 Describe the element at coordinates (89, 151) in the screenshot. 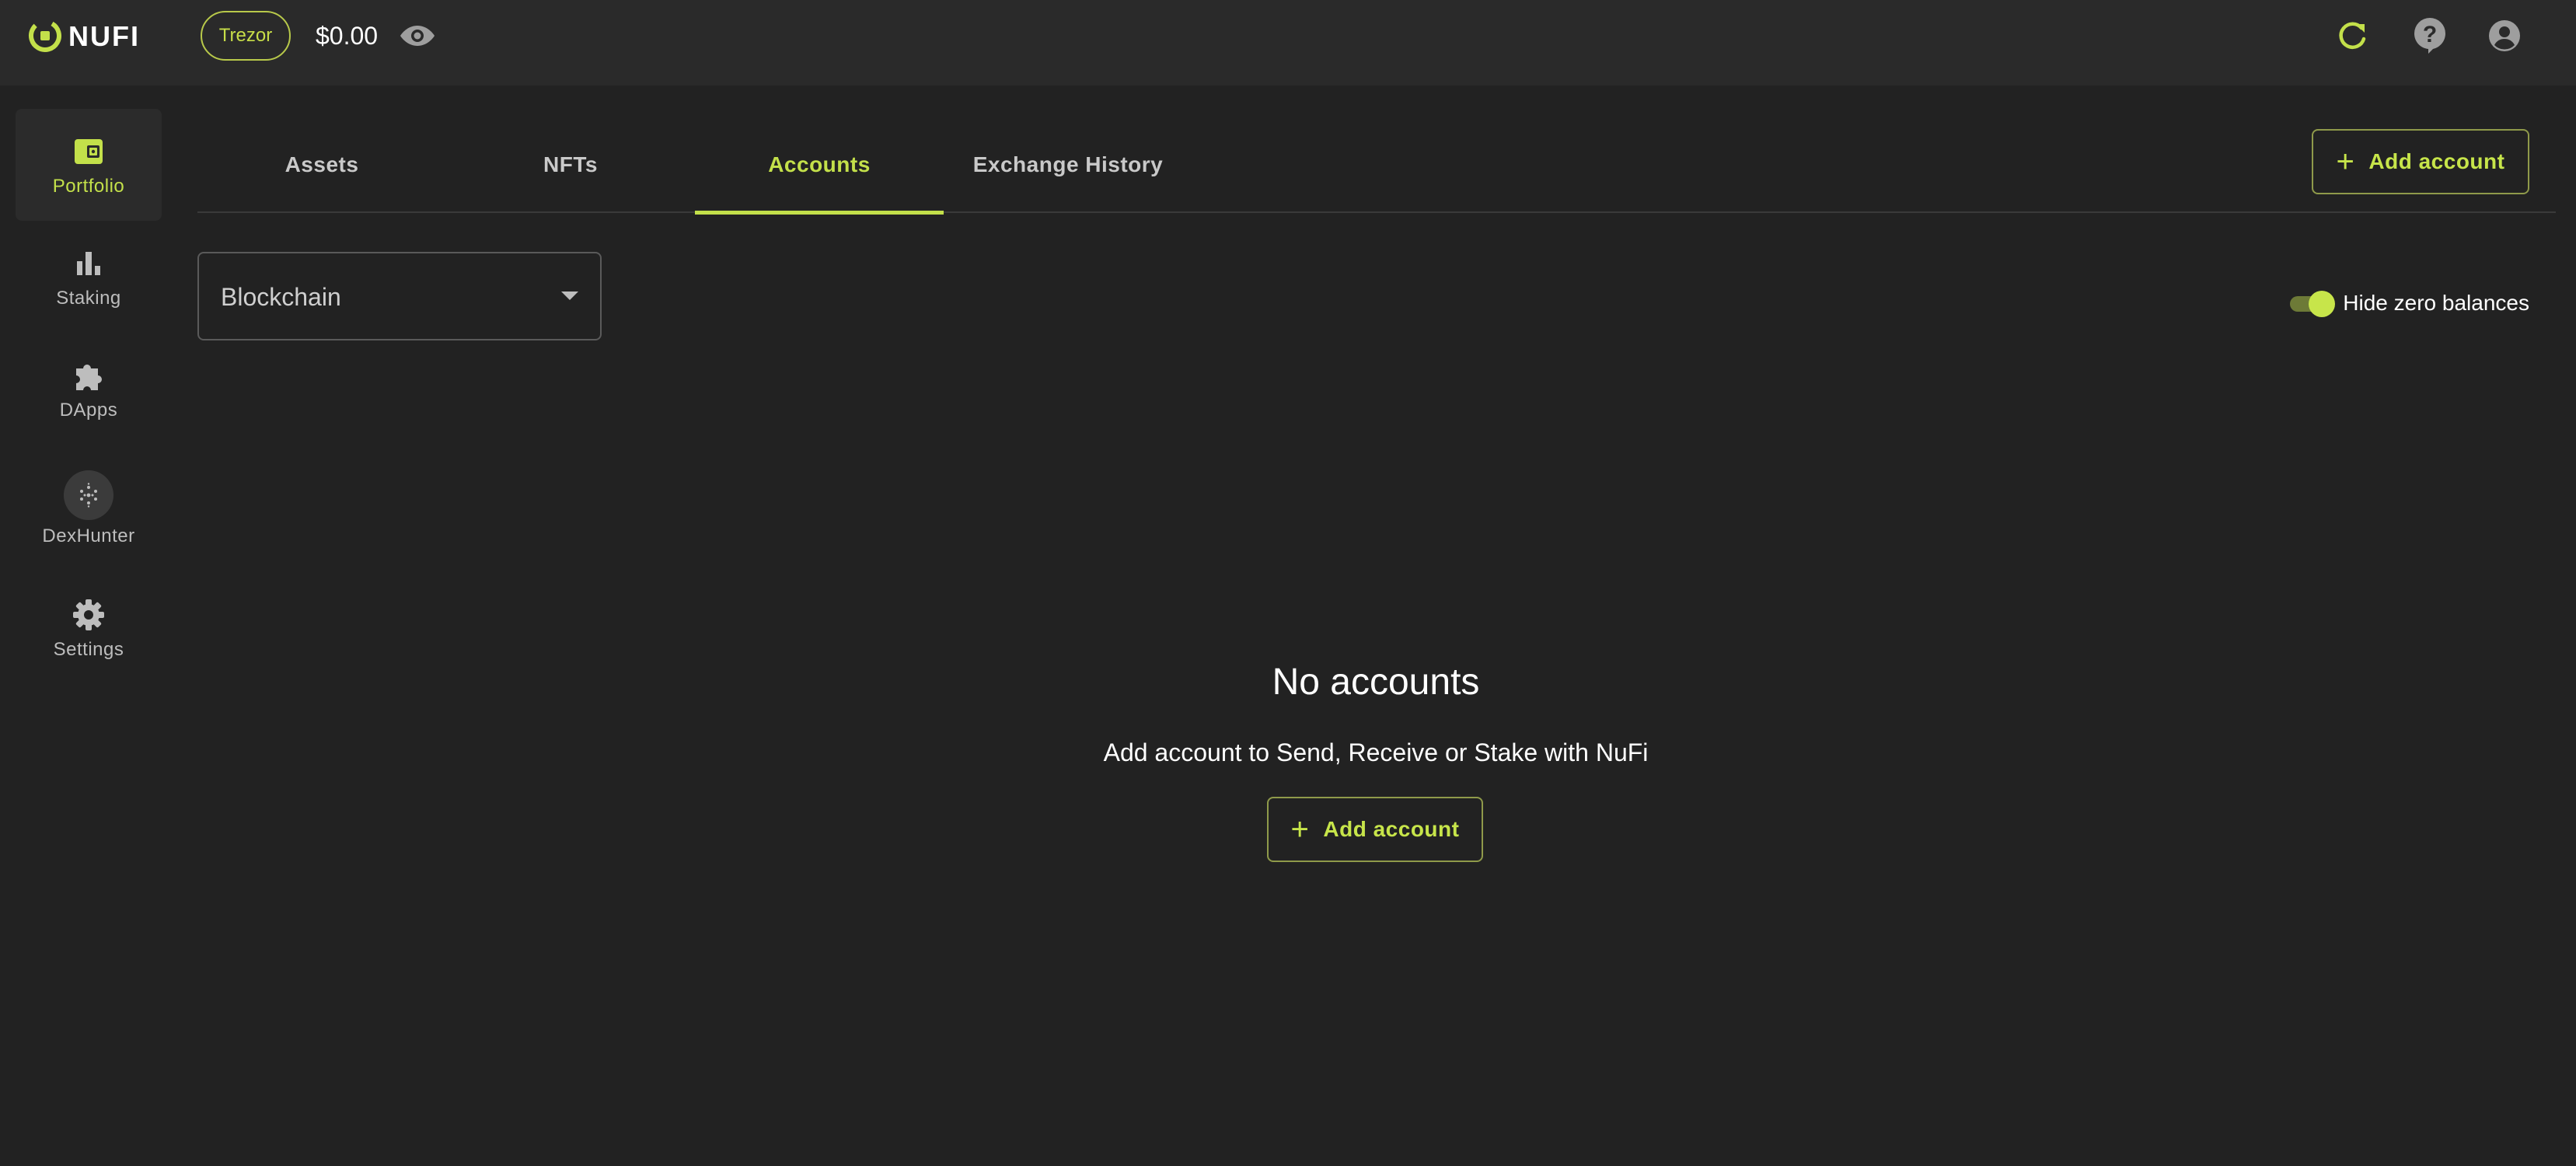

I see `wallet-icon` at that location.